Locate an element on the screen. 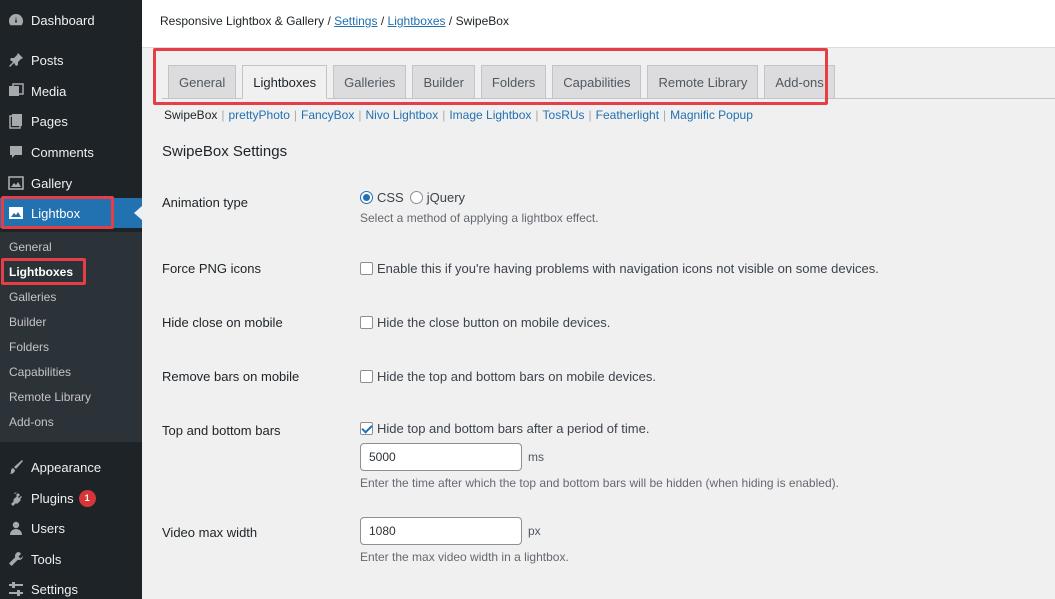 The image size is (1055, 599). breadcrumb-root: Responsive Lightbox & Gallery is located at coordinates (242, 21).